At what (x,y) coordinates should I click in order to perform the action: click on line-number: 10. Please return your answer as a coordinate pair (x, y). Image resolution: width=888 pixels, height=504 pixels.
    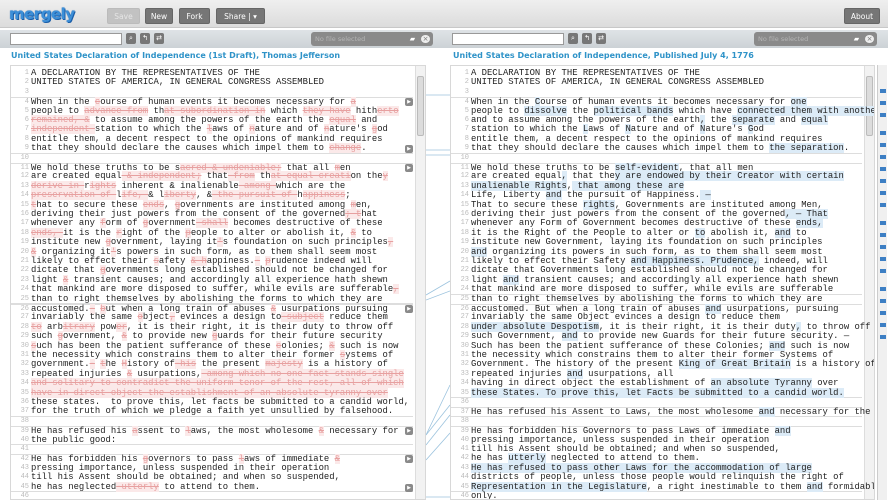
    Looking at the image, I should click on (464, 157).